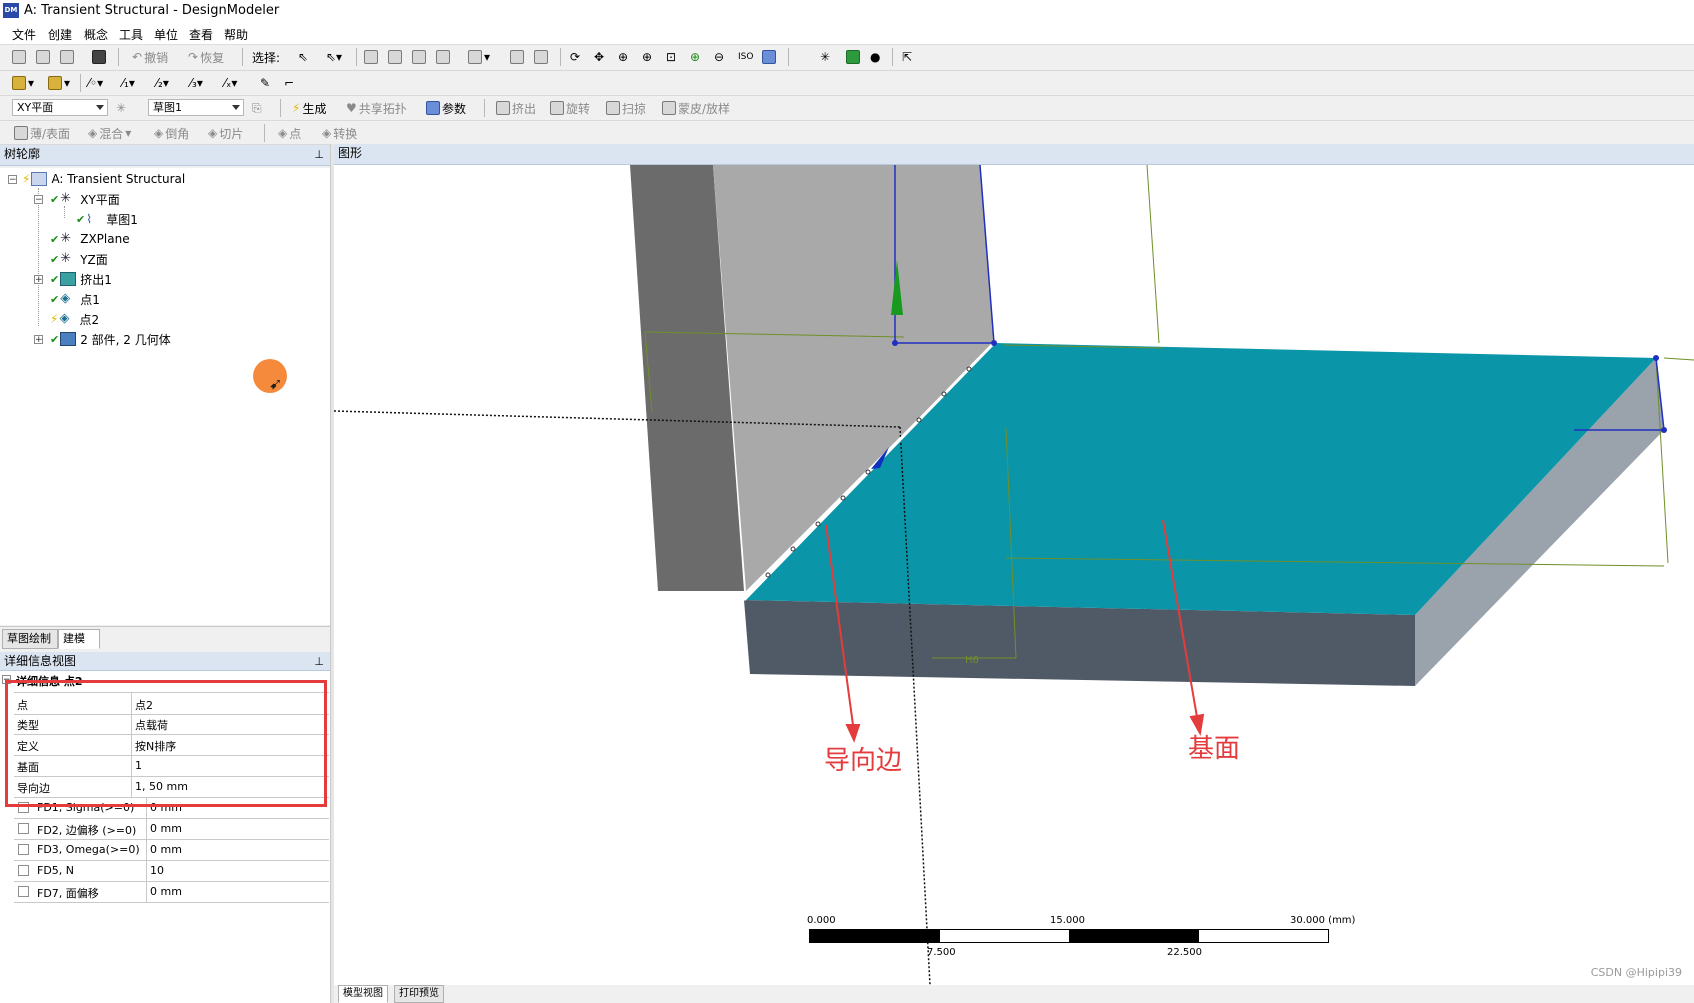 The height and width of the screenshot is (1003, 1694). Describe the element at coordinates (201, 34) in the screenshot. I see `menu-view: 查看` at that location.